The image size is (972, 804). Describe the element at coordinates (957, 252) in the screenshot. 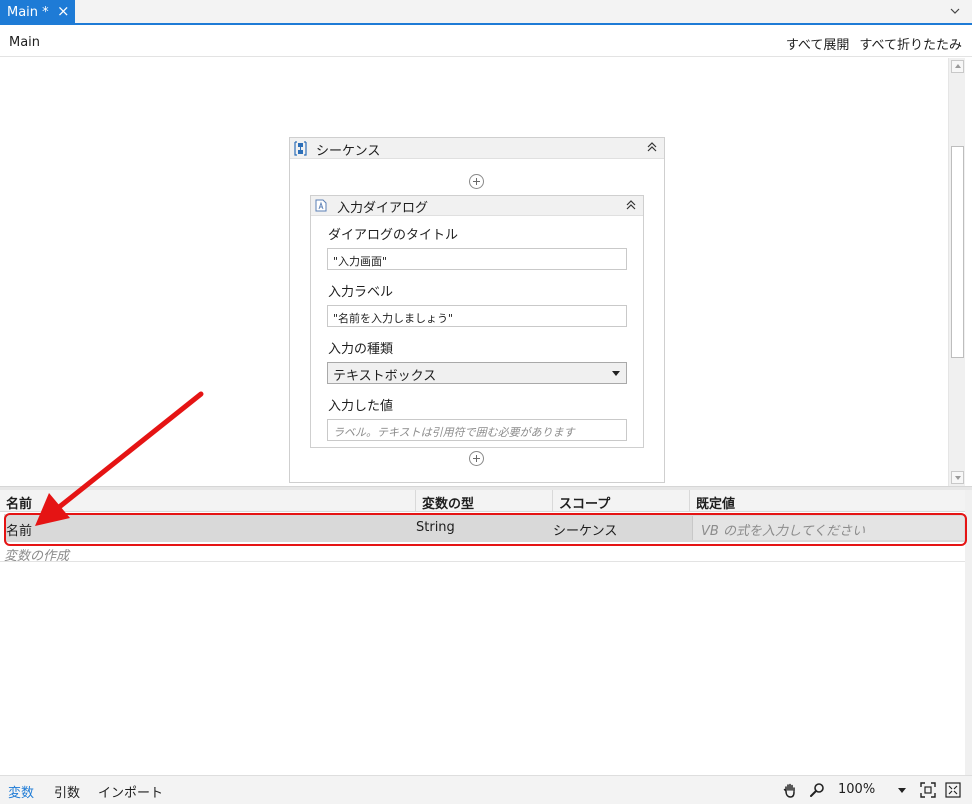

I see `scroll-thumb` at that location.